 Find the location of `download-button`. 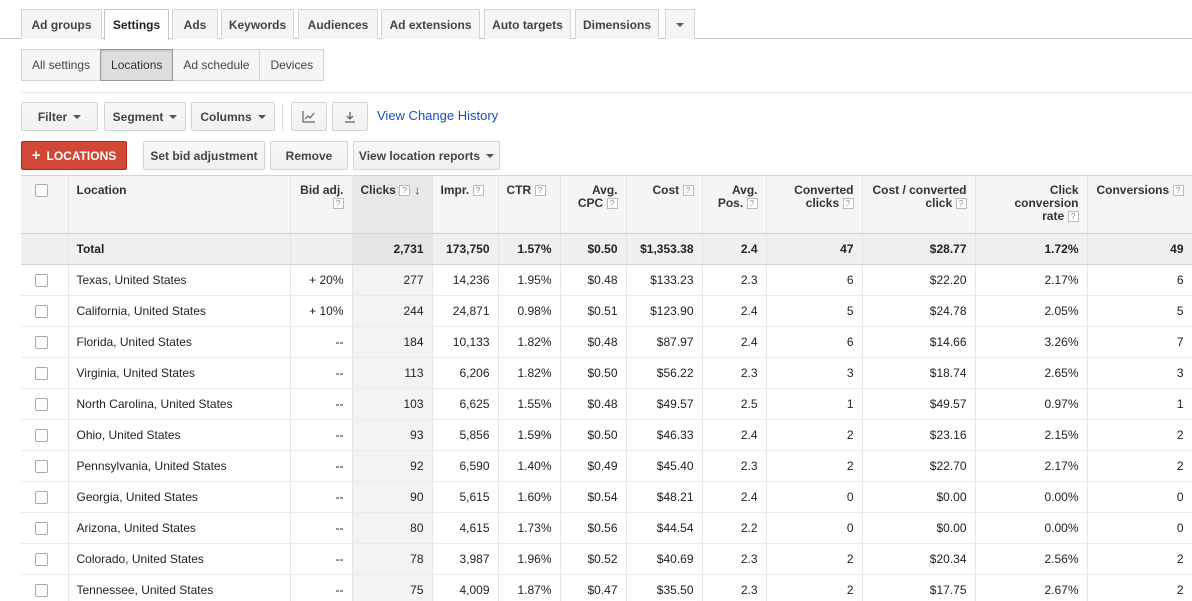

download-button is located at coordinates (350, 116).